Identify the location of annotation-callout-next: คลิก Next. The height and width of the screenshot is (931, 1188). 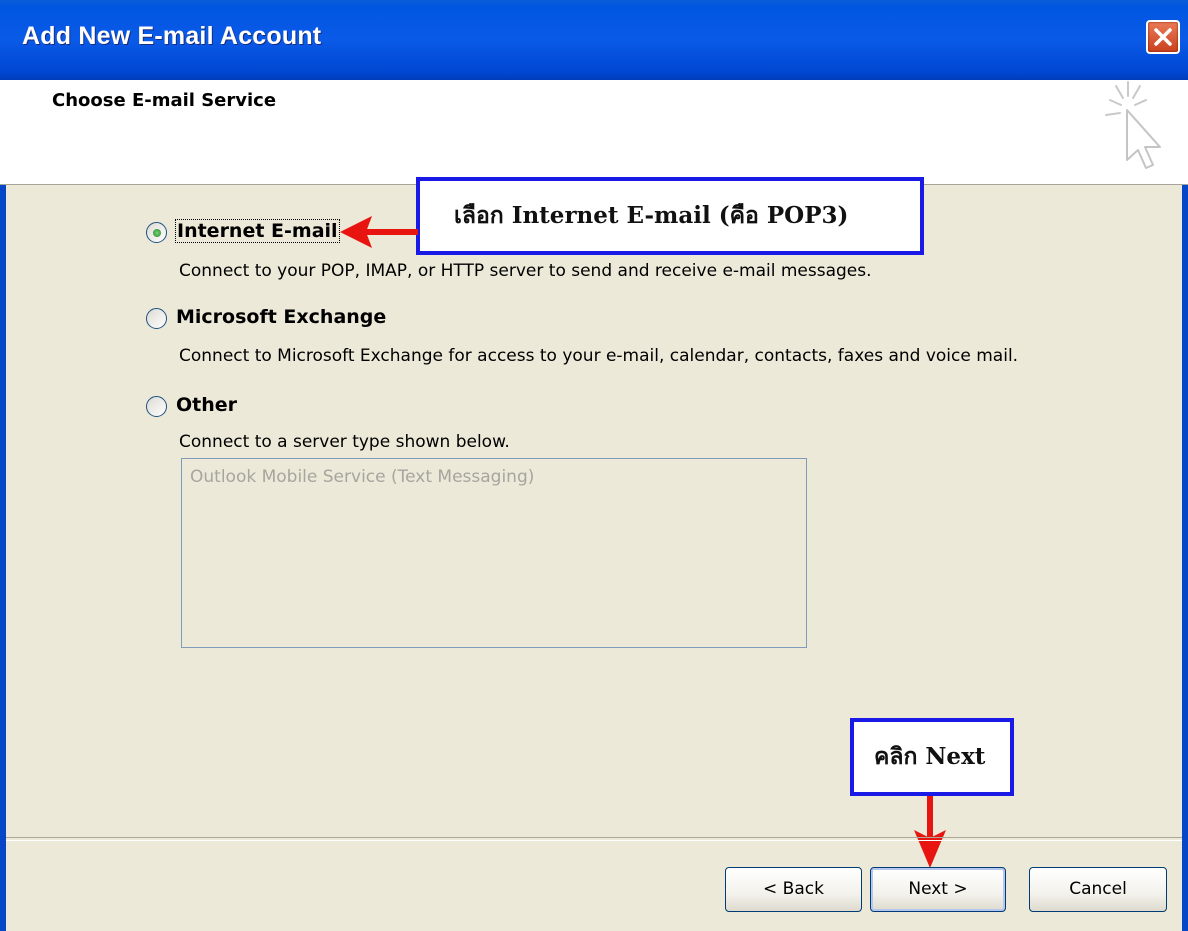
(932, 757).